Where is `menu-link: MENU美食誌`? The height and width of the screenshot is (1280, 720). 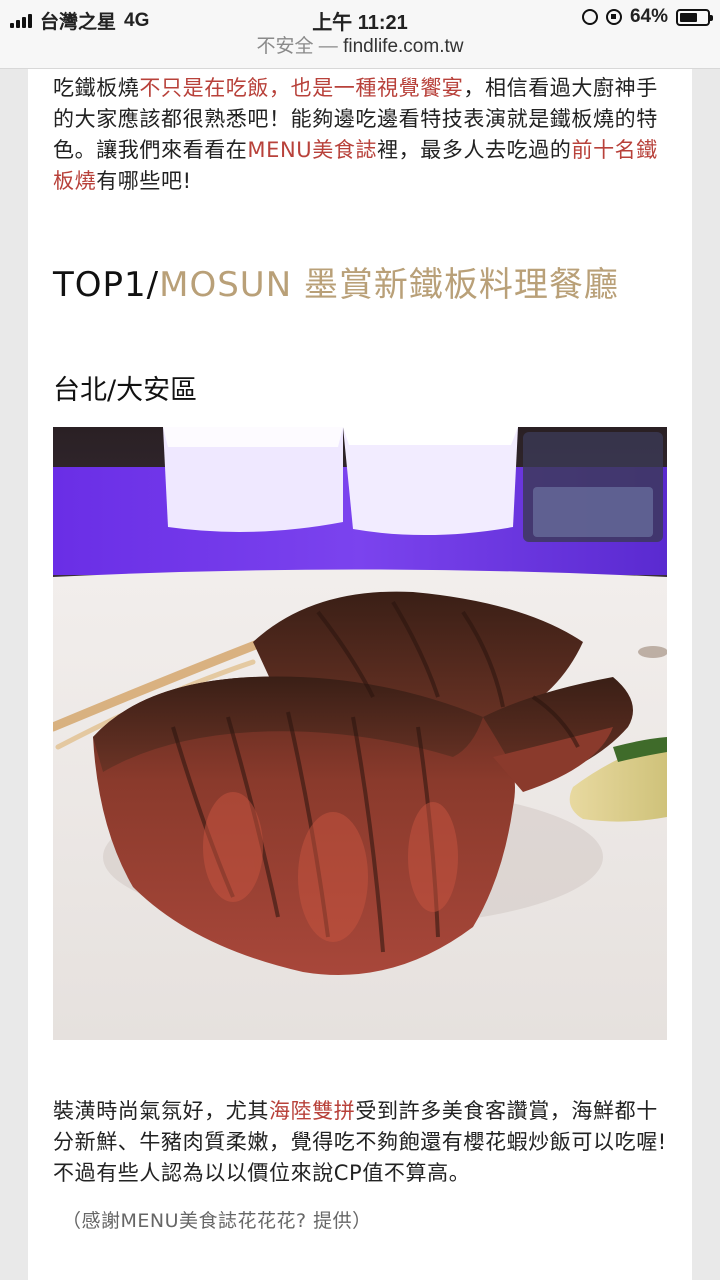 menu-link: MENU美食誌 is located at coordinates (312, 150).